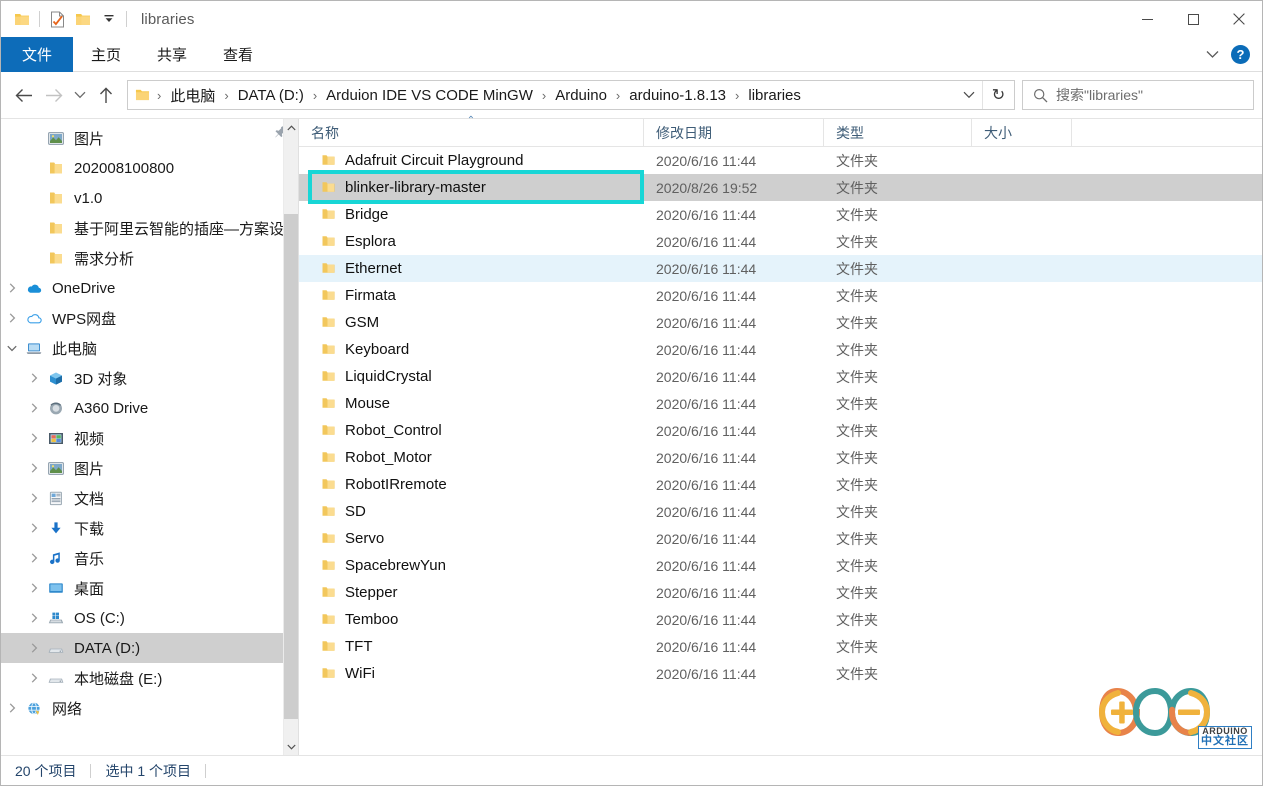 This screenshot has width=1263, height=786. What do you see at coordinates (149, 258) in the screenshot?
I see `sidebar-item-4: 需求分析` at bounding box center [149, 258].